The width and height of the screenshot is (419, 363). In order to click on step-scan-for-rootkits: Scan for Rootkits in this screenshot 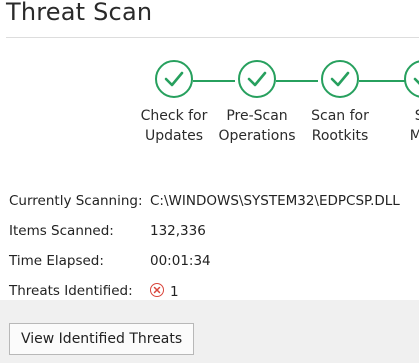, I will do `click(340, 103)`.